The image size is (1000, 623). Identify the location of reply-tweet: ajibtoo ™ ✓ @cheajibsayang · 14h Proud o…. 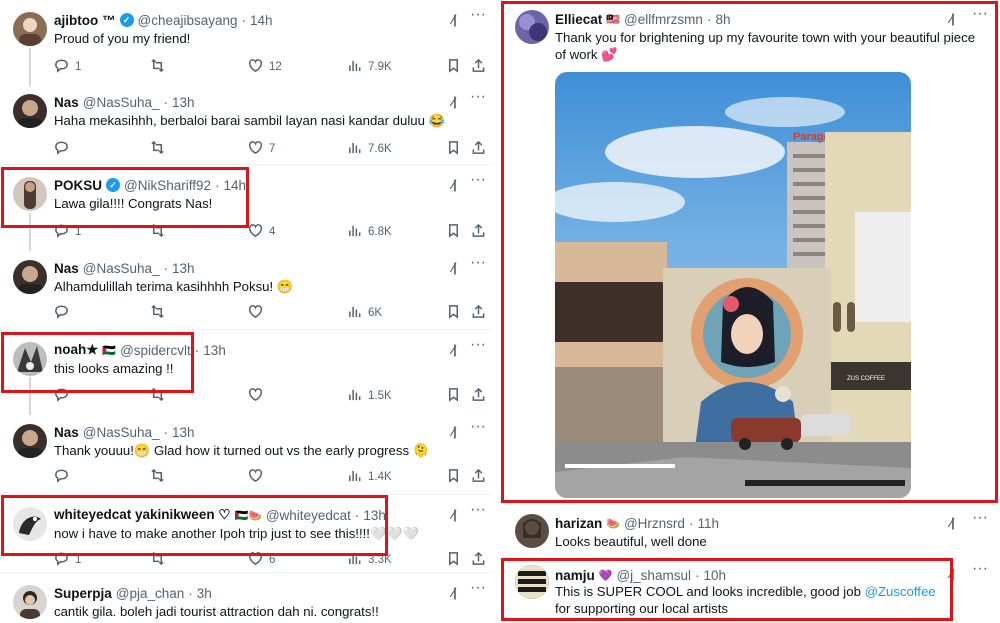
(246, 41).